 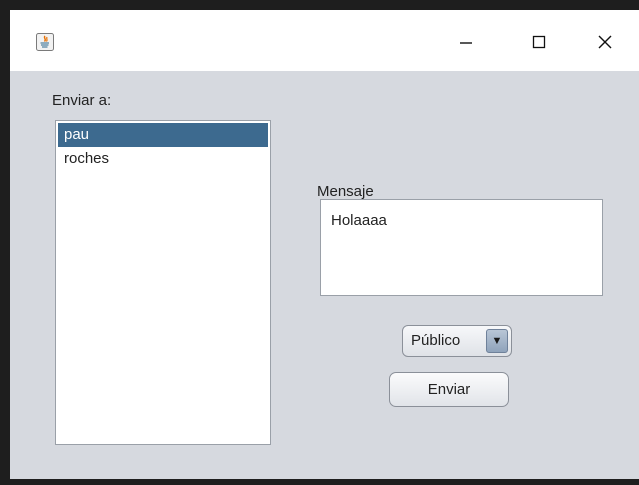 I want to click on chevron-down-icon: ▼, so click(x=497, y=341).